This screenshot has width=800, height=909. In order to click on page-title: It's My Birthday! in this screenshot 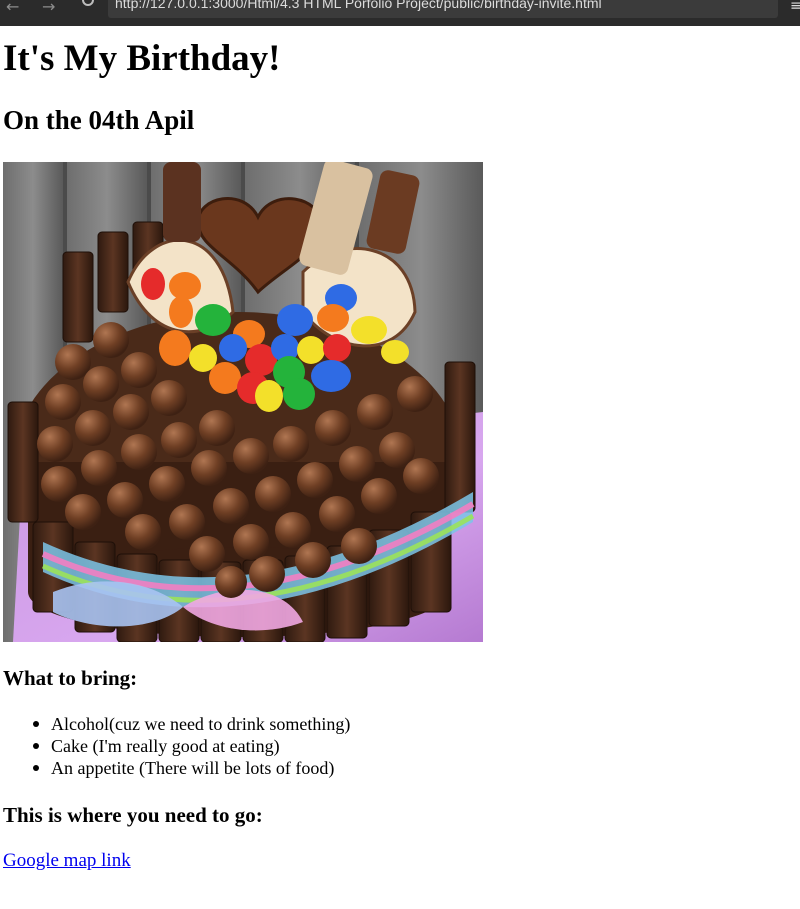, I will do `click(142, 58)`.